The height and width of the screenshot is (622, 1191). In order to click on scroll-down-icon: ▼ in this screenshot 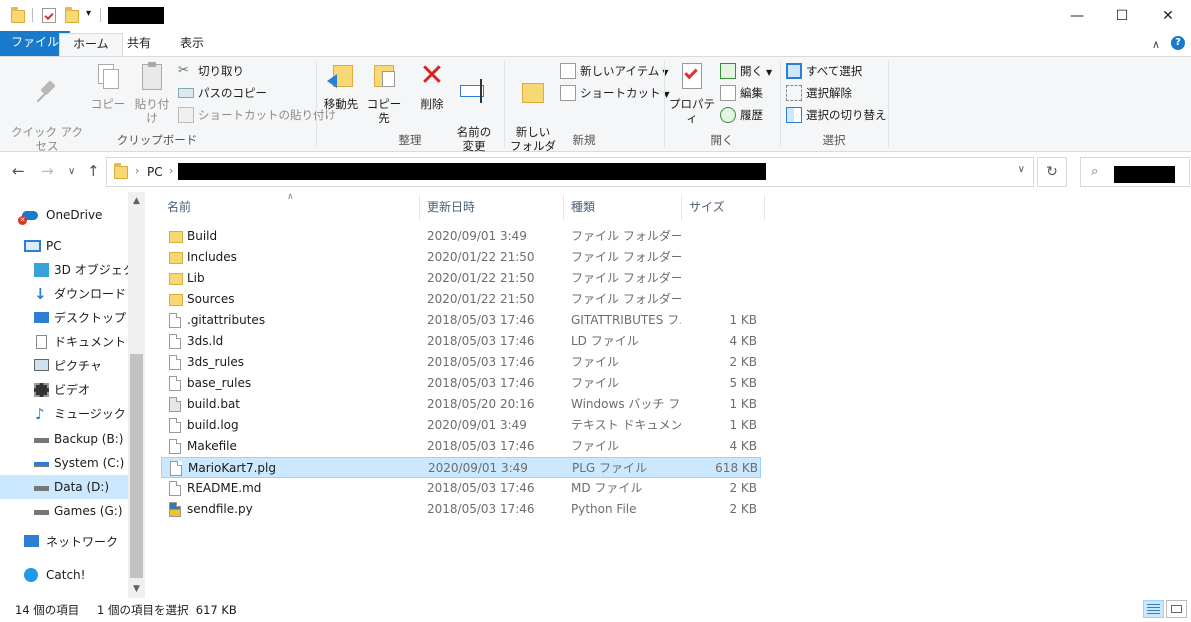, I will do `click(136, 589)`.